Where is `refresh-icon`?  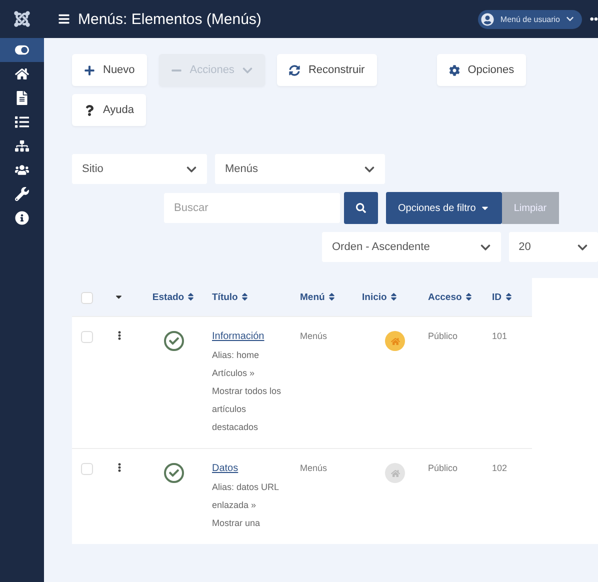 refresh-icon is located at coordinates (294, 70).